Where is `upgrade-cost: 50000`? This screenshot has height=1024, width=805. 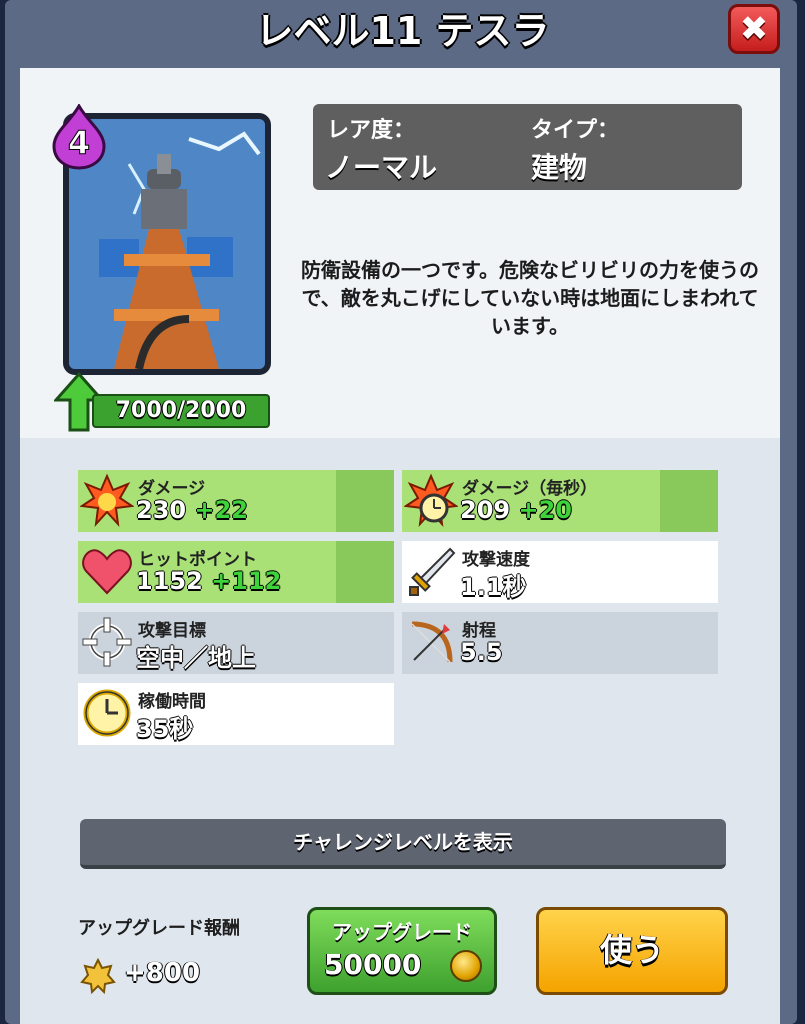 upgrade-cost: 50000 is located at coordinates (373, 964).